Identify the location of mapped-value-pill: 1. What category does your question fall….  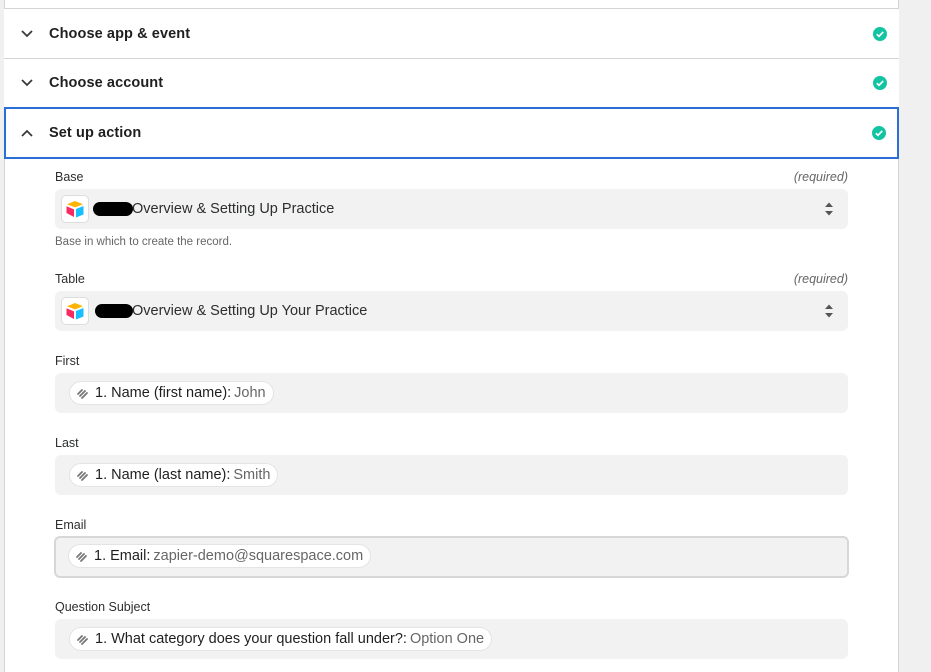
(281, 639).